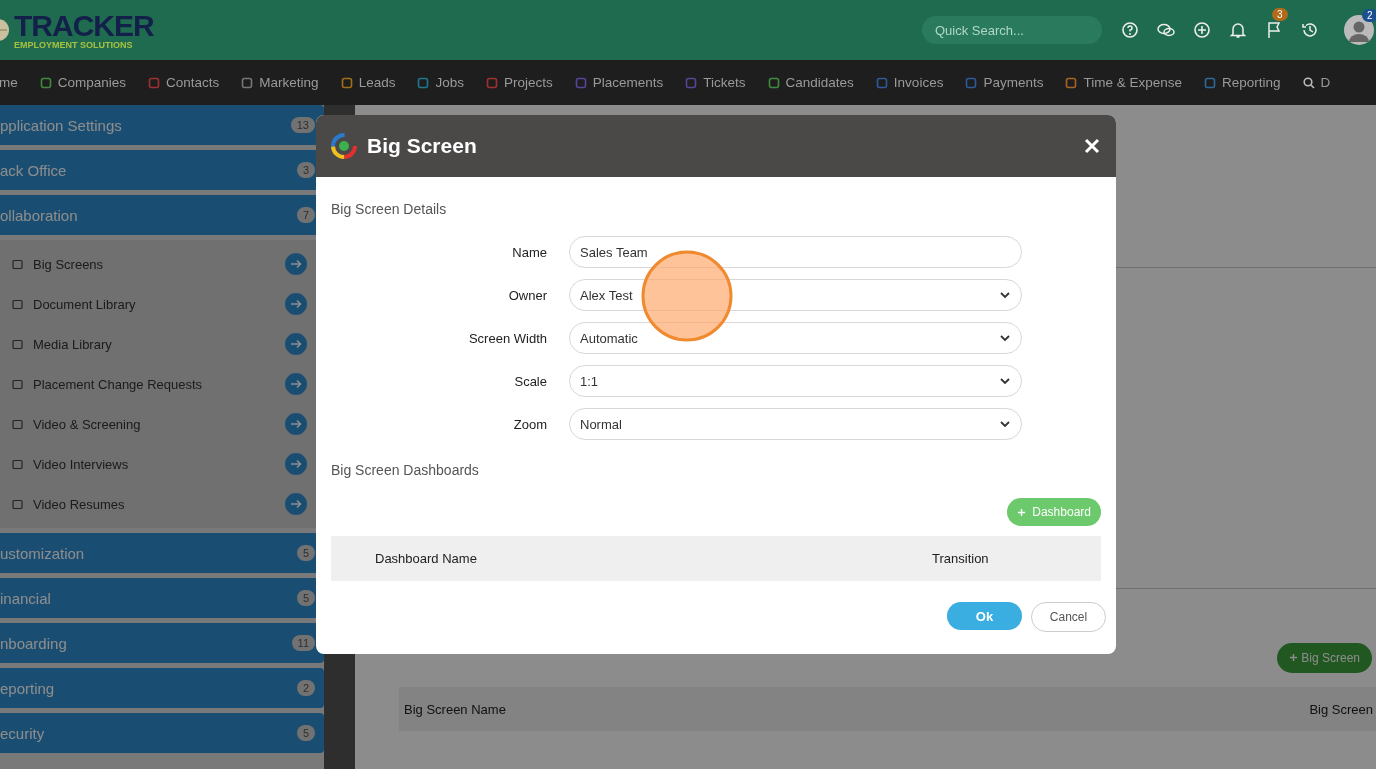 The image size is (1376, 769). I want to click on help-icon, so click(1130, 30).